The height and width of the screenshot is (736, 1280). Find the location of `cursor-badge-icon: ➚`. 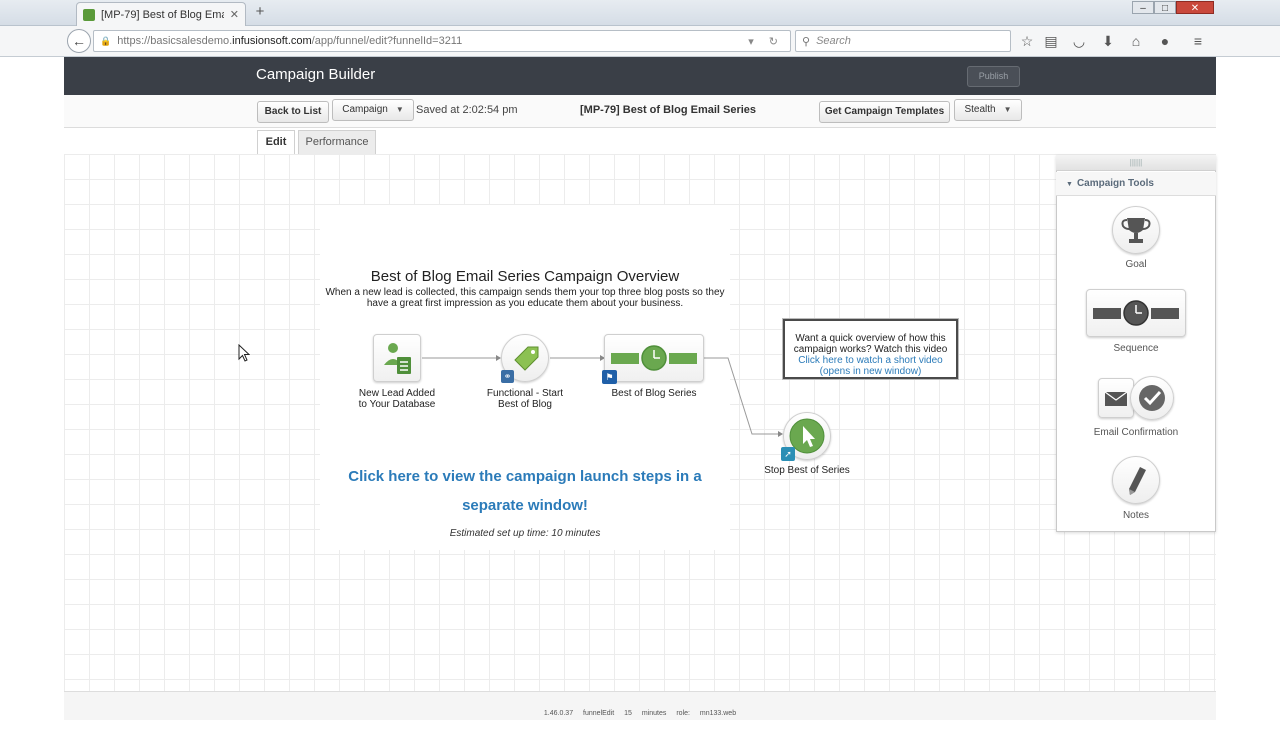

cursor-badge-icon: ➚ is located at coordinates (788, 454).